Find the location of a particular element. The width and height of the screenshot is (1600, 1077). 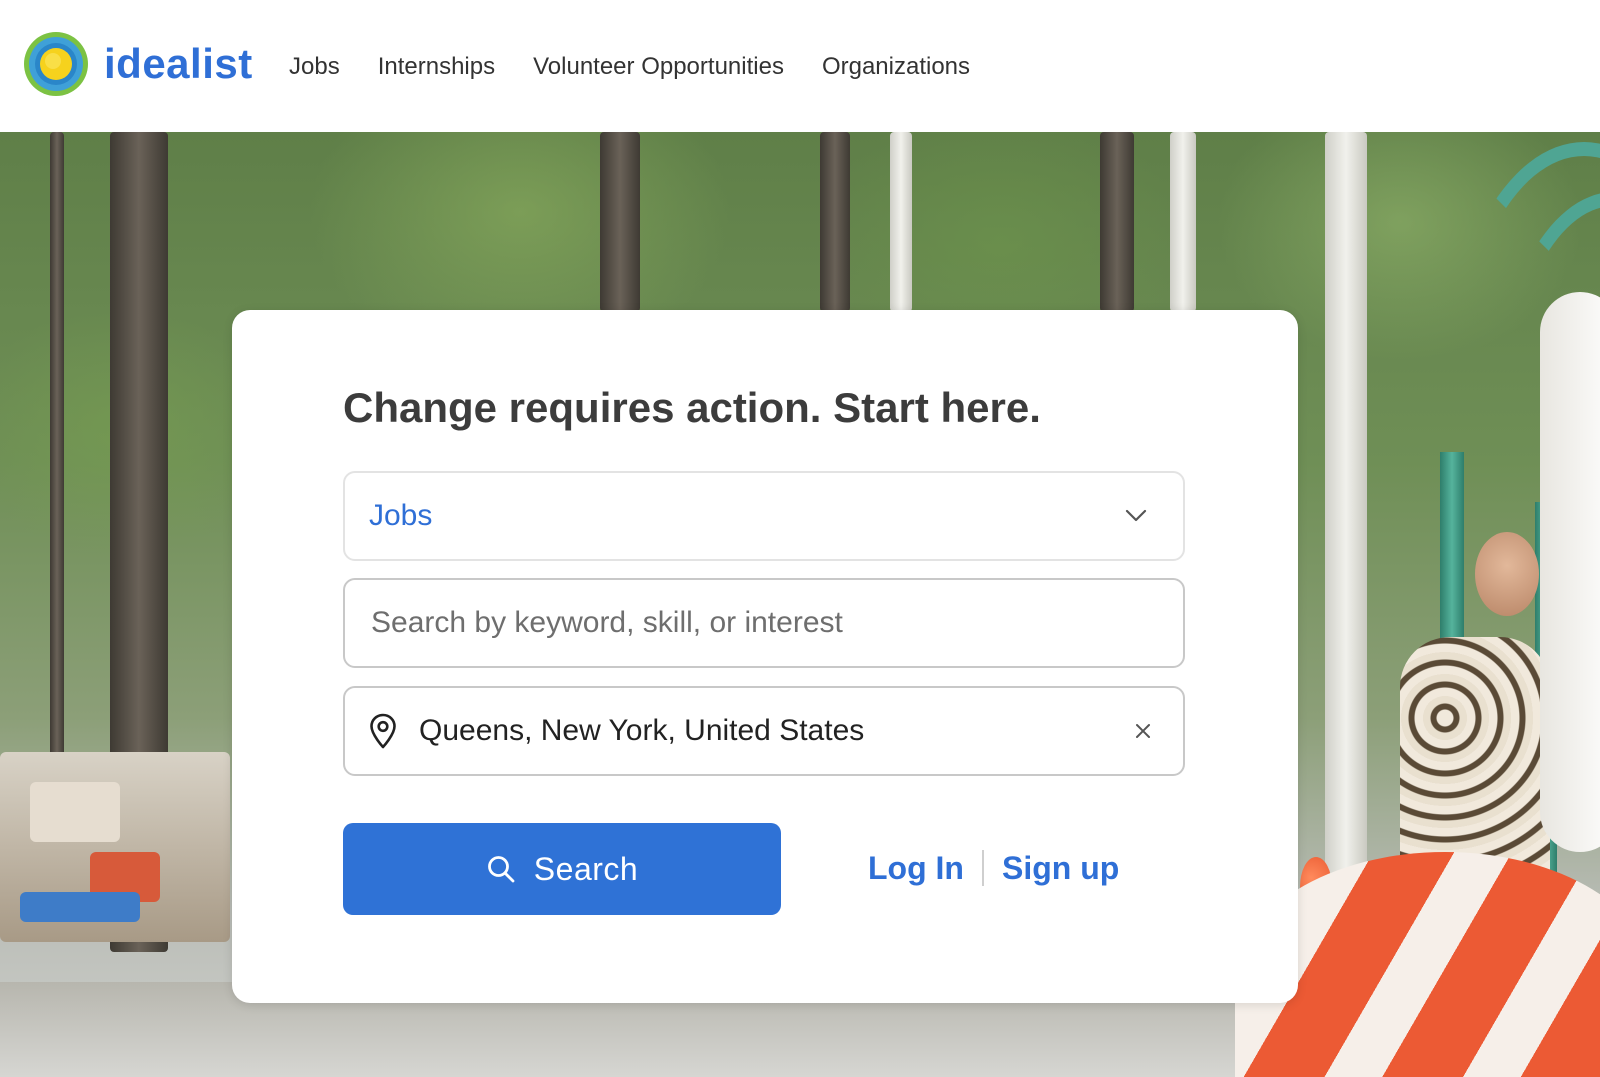

location-pin-icon is located at coordinates (383, 731).